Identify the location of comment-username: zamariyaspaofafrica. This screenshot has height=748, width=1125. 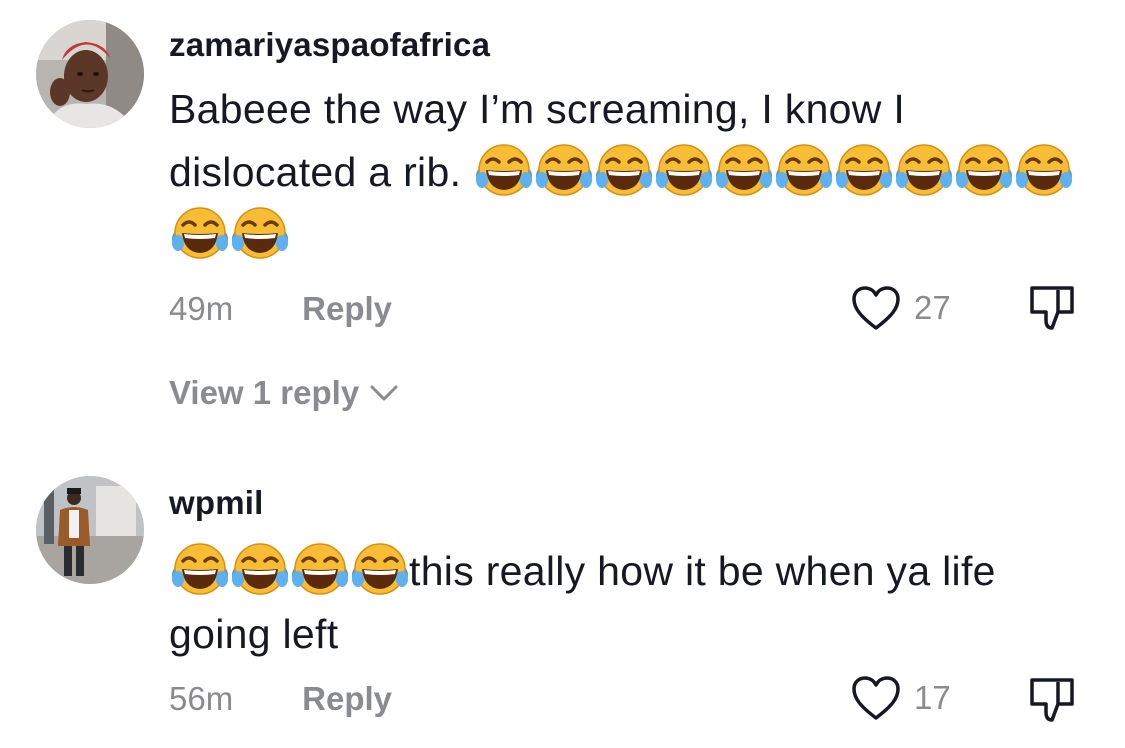
(329, 45).